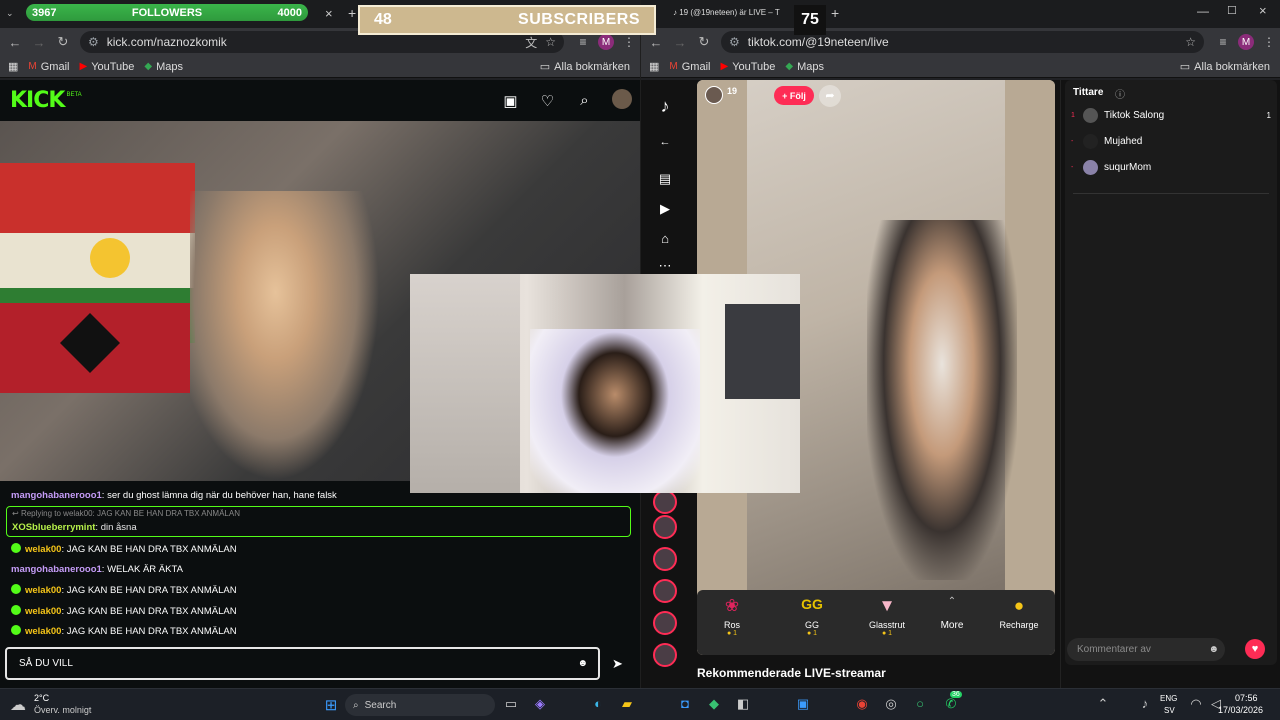 The height and width of the screenshot is (720, 1280). Describe the element at coordinates (812, 616) in the screenshot. I see `gift-gg: GG GG ● 1` at that location.